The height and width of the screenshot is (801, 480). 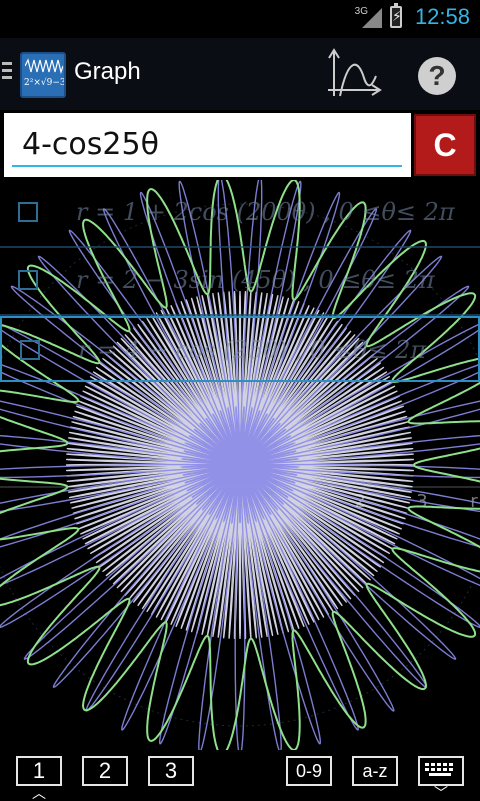 I want to click on key-3-button: 3, so click(x=171, y=771).